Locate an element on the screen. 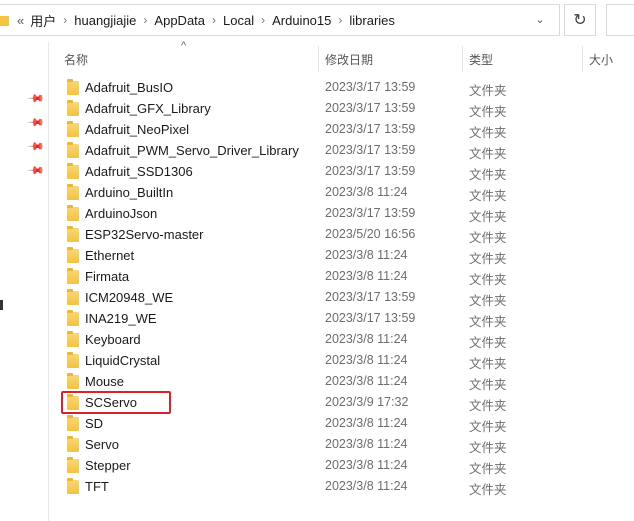  file-row: ESP32Servo-master 2023/5/20 16:56 文件夹 is located at coordinates (317, 234).